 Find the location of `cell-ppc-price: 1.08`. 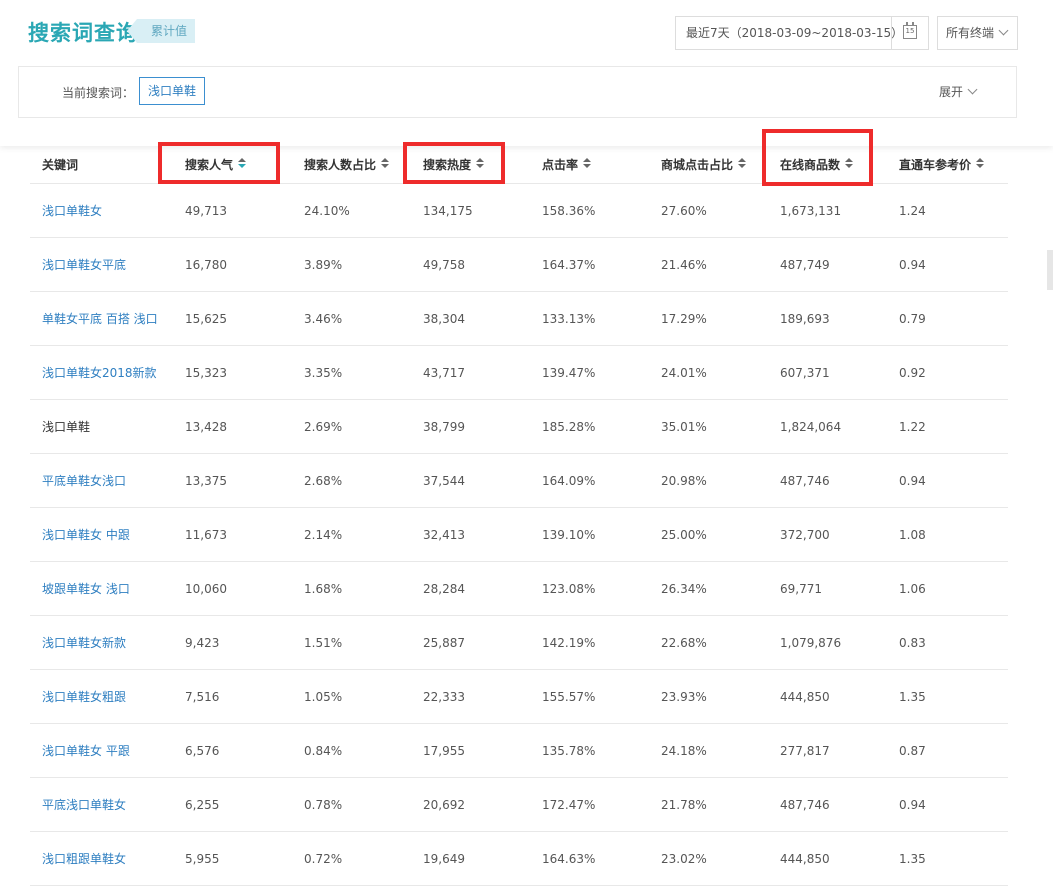

cell-ppc-price: 1.08 is located at coordinates (912, 534).